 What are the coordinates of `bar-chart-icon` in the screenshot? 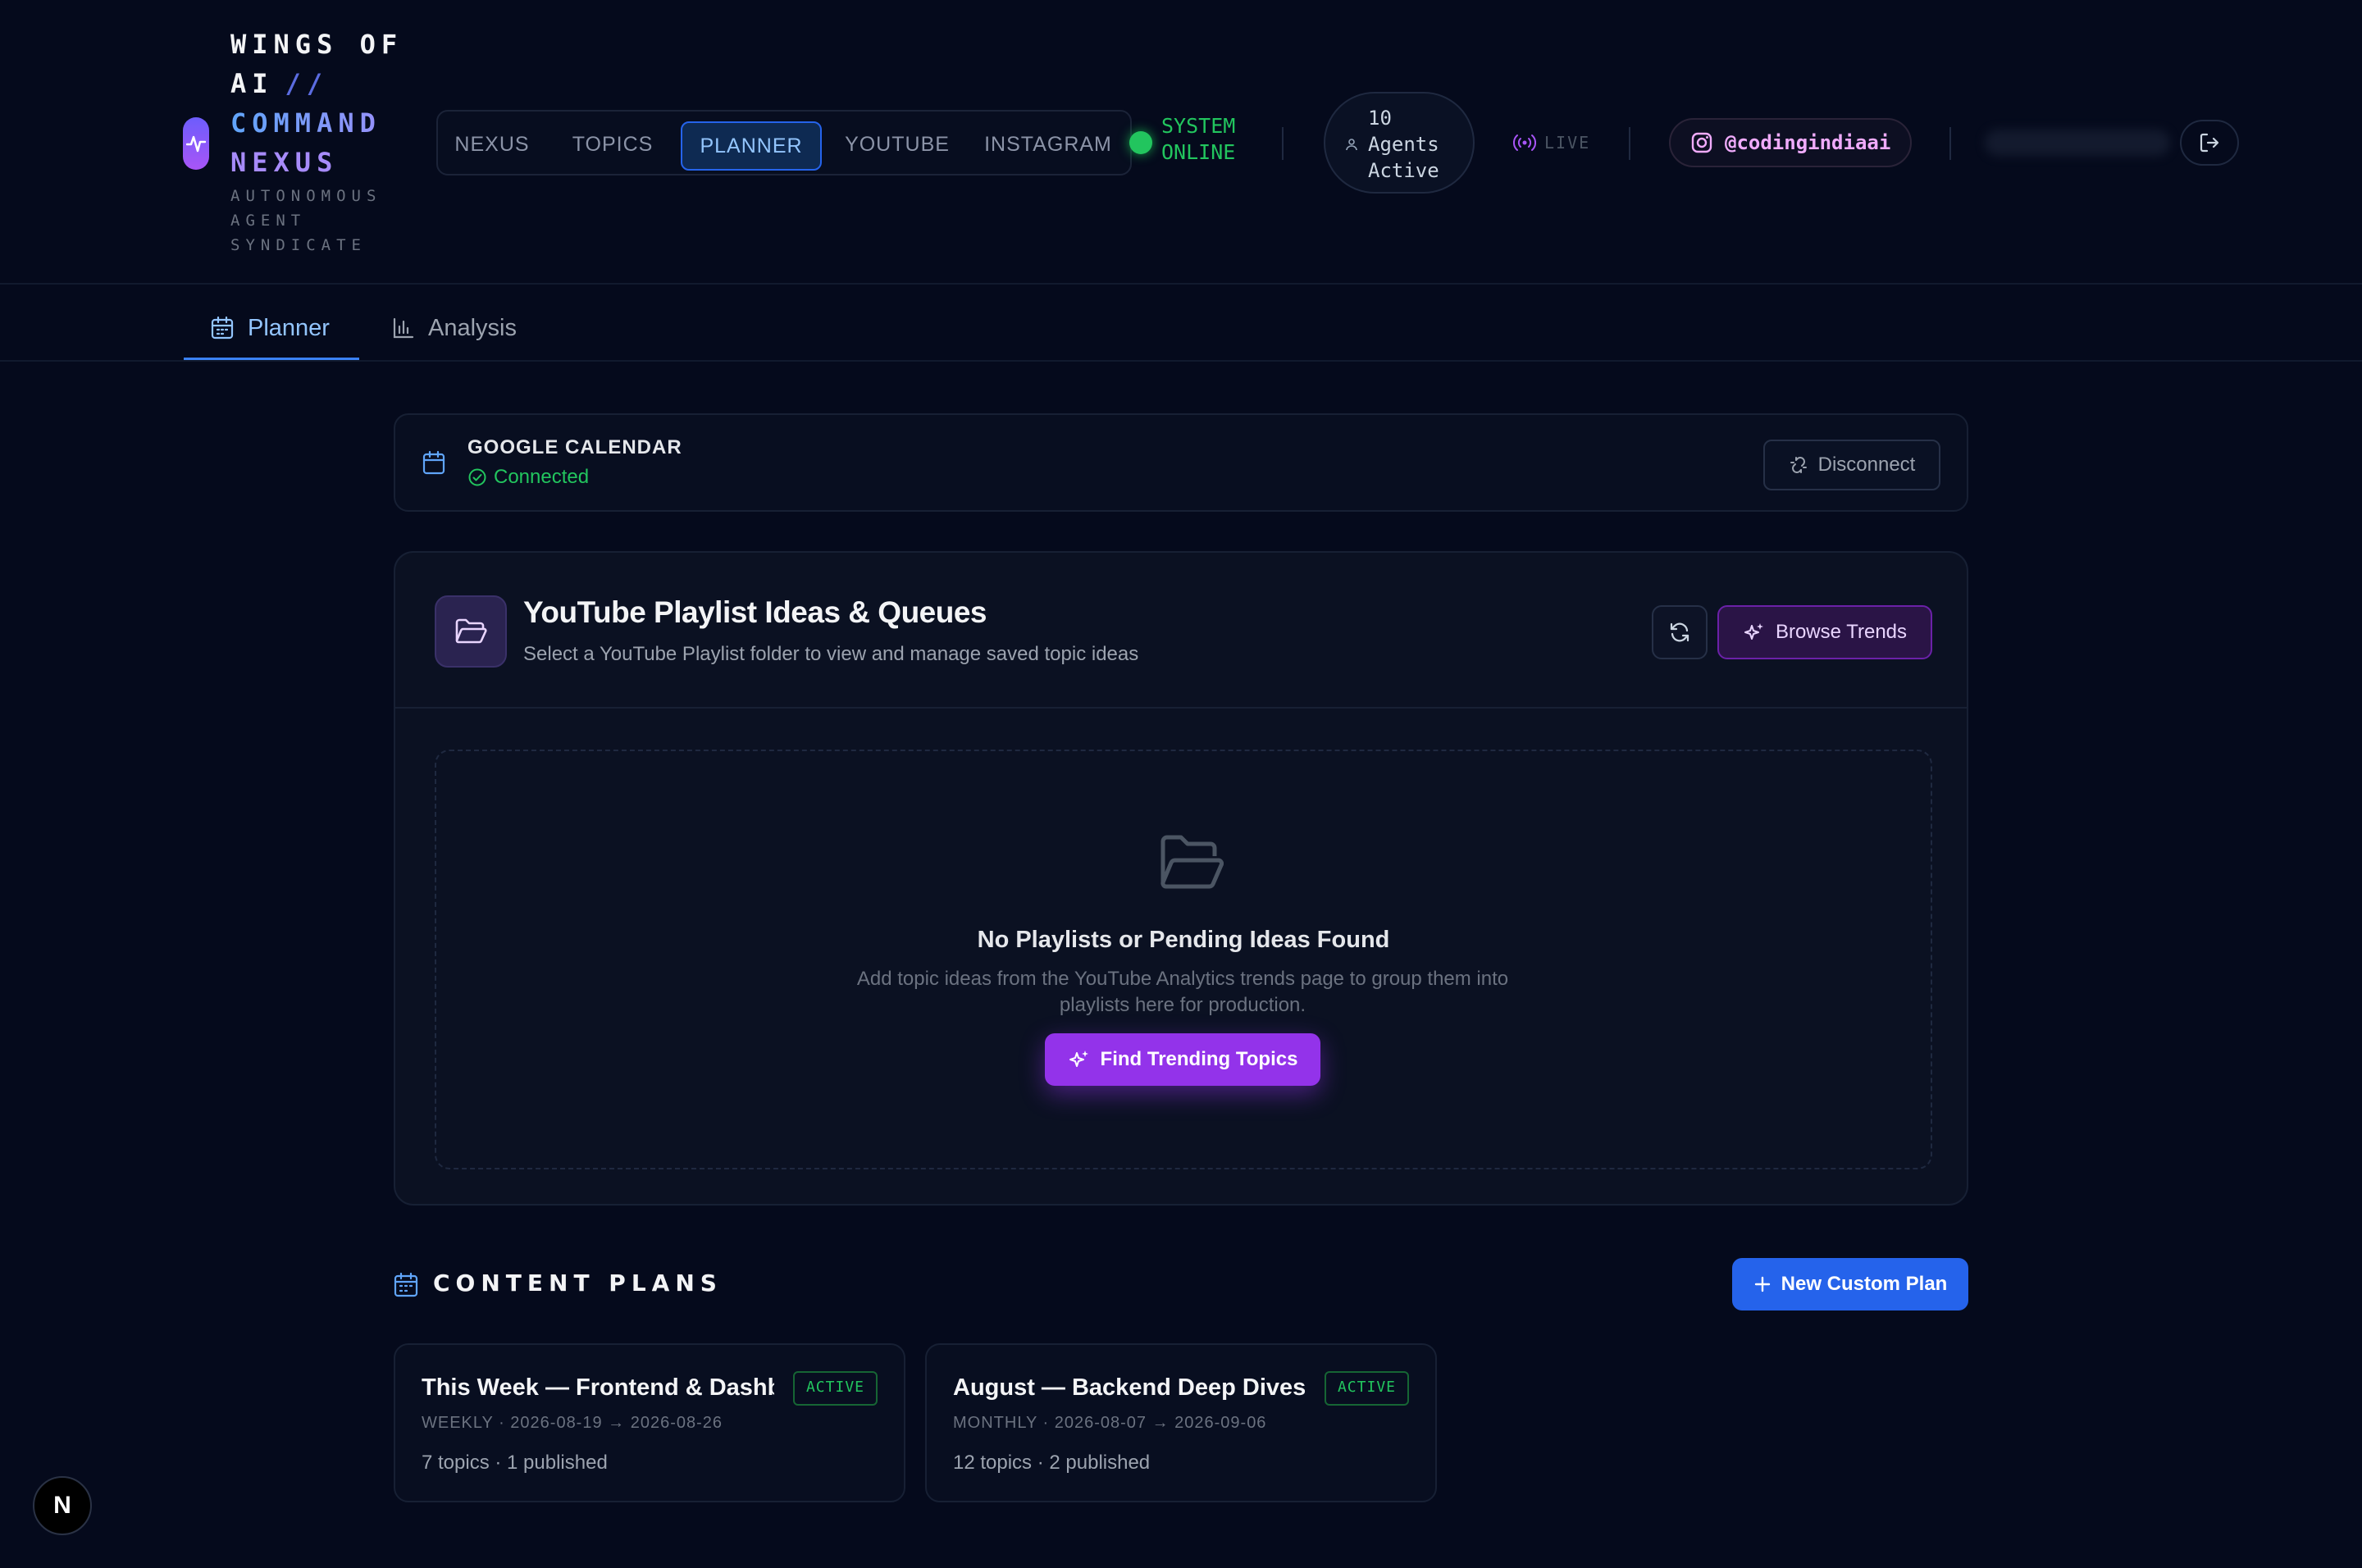 It's located at (404, 328).